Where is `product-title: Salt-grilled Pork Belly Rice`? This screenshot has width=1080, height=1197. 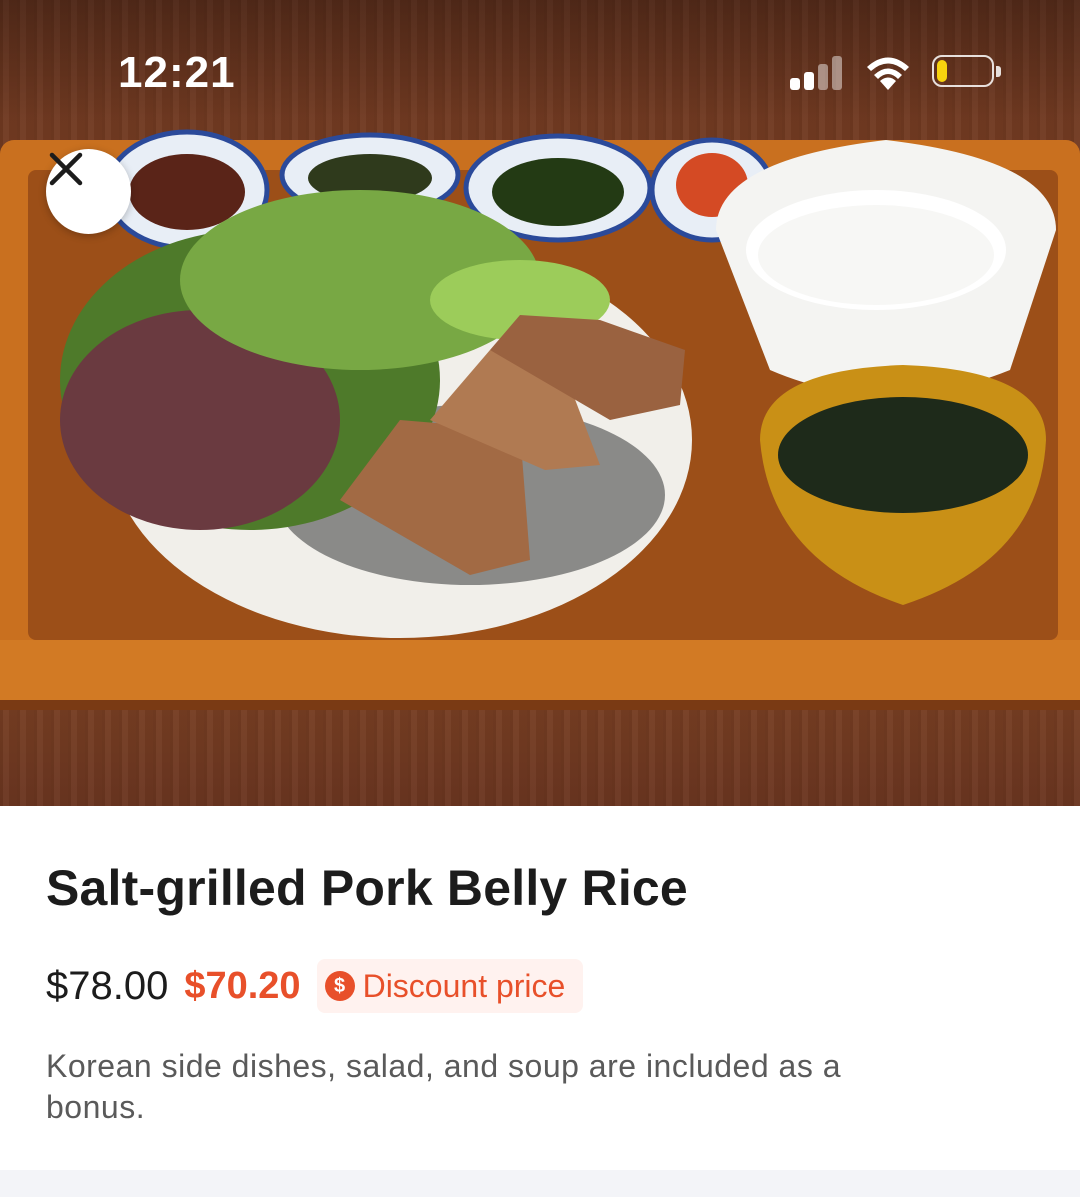 product-title: Salt-grilled Pork Belly Rice is located at coordinates (367, 888).